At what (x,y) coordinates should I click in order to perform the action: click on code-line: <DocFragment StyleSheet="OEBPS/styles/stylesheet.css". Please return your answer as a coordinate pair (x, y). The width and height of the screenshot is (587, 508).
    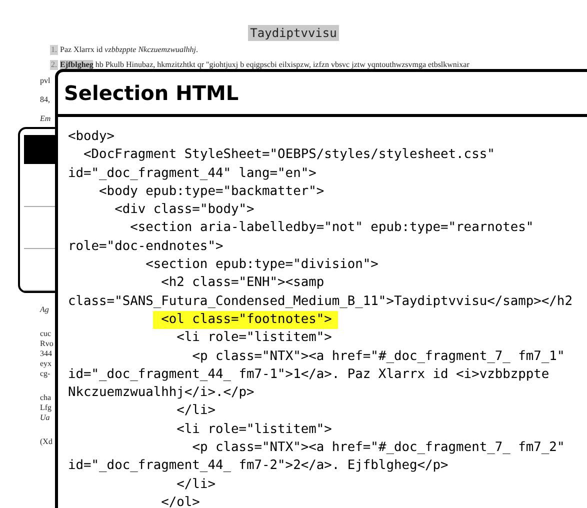
    Looking at the image, I should click on (289, 155).